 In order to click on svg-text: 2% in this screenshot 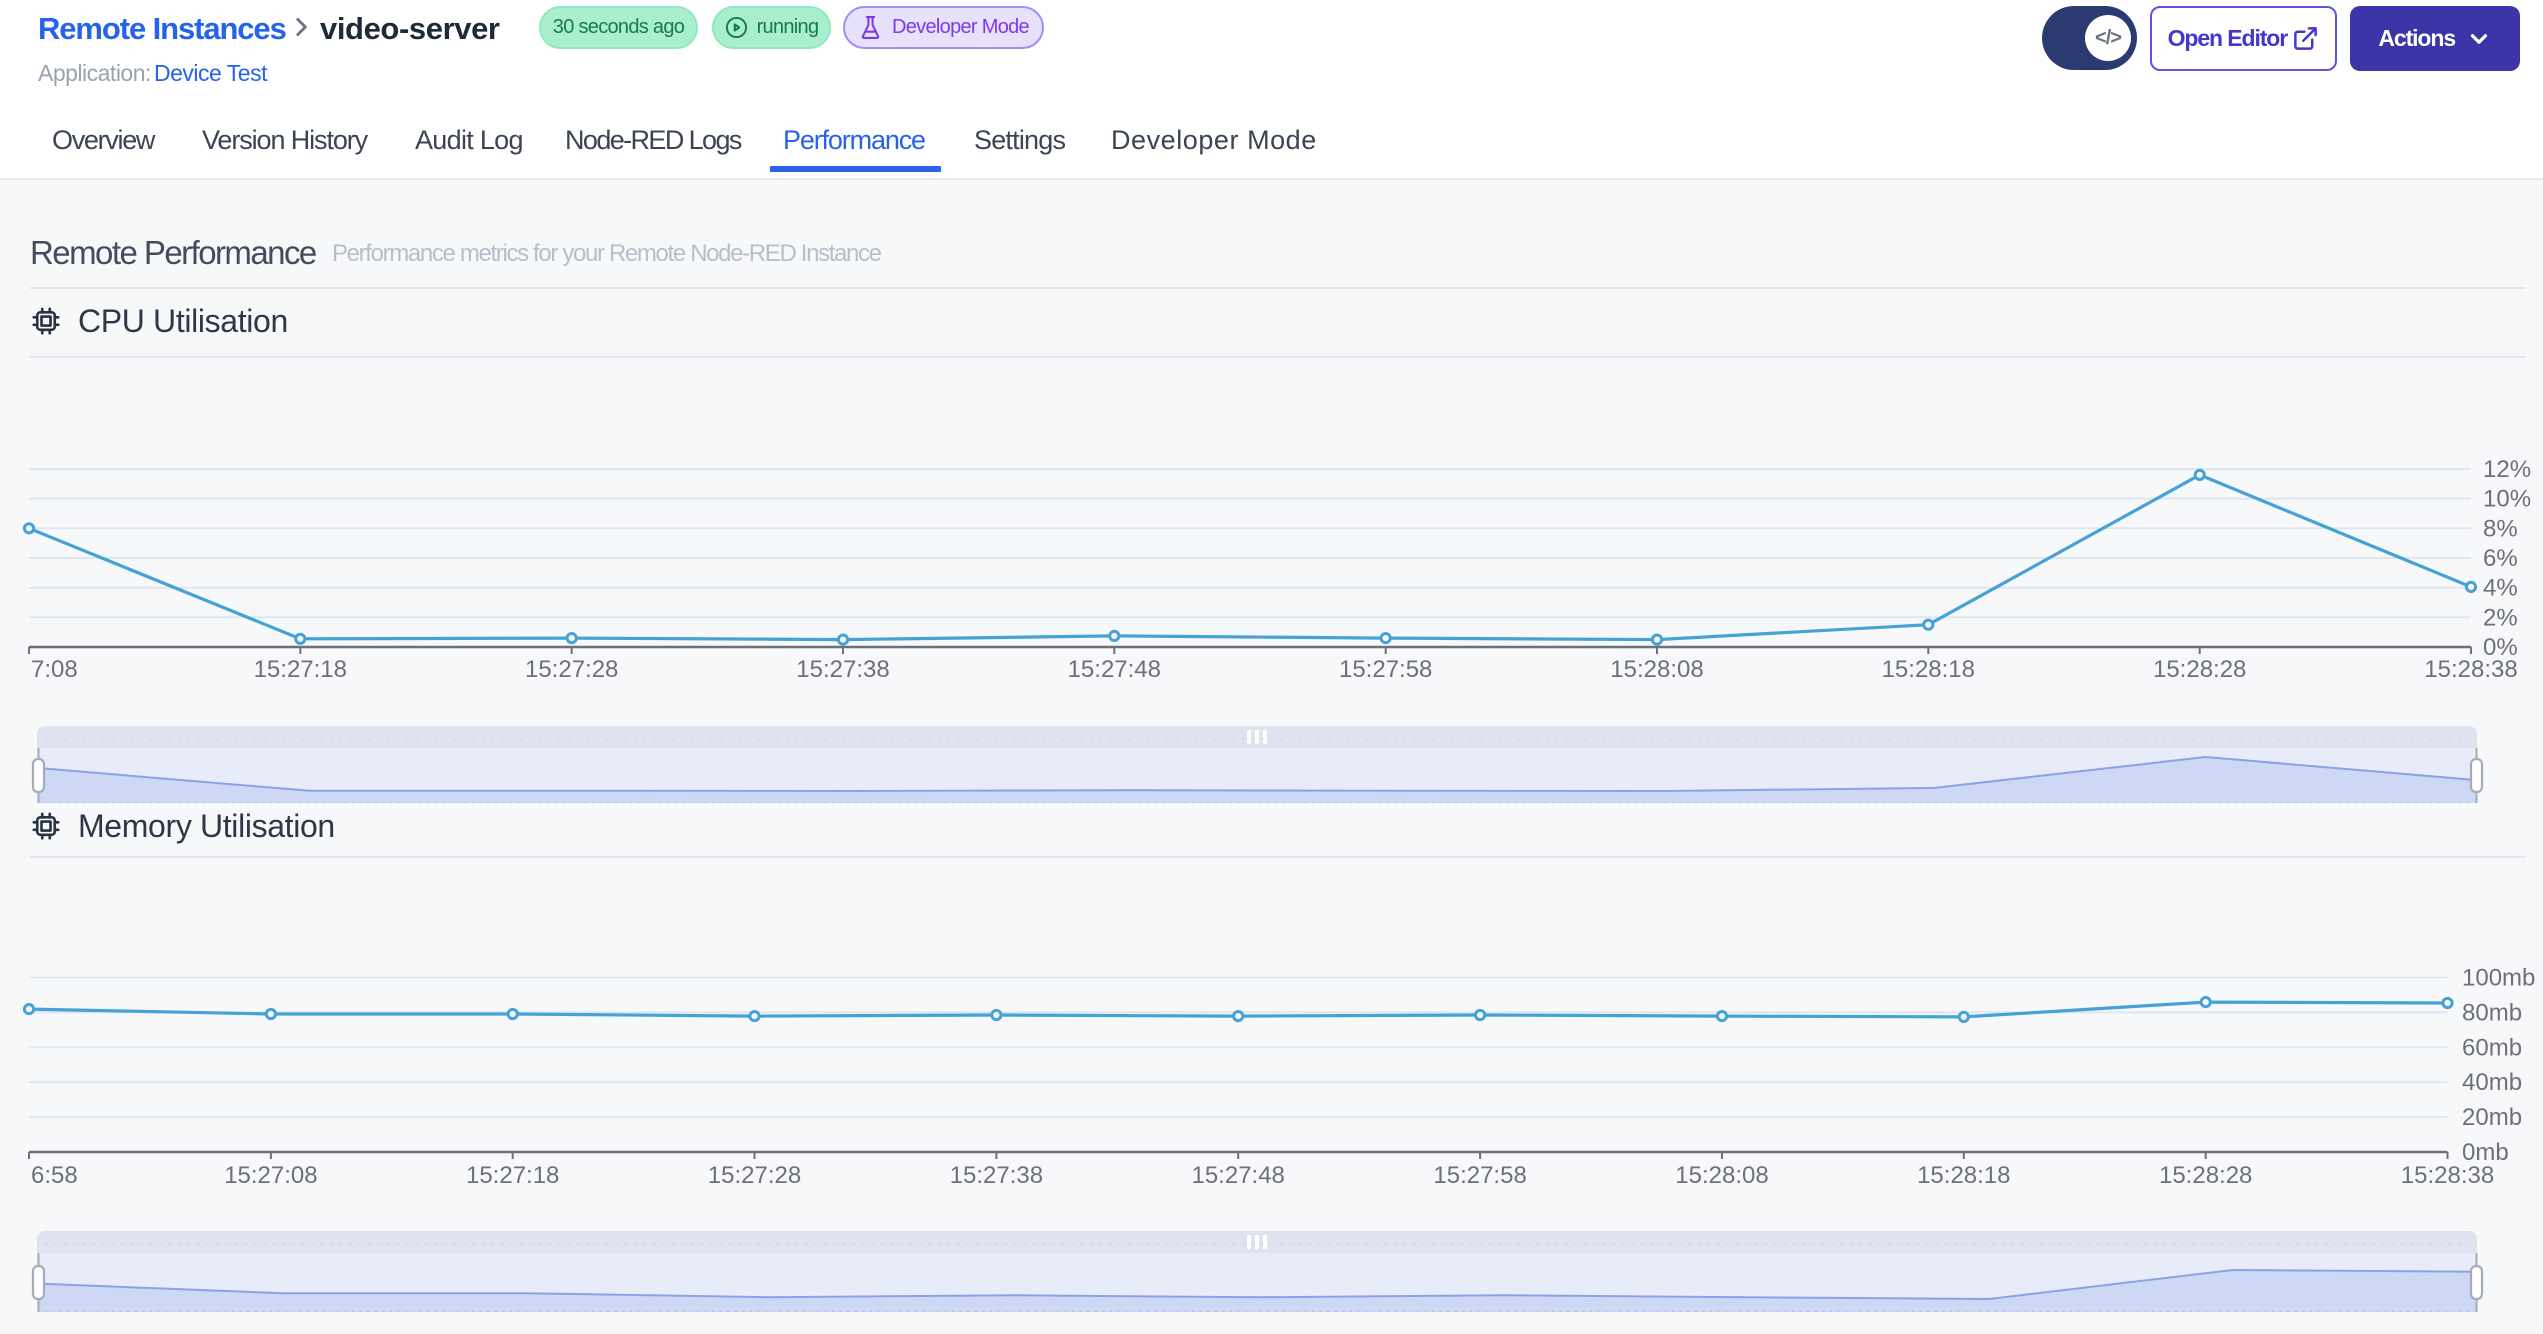, I will do `click(2500, 617)`.